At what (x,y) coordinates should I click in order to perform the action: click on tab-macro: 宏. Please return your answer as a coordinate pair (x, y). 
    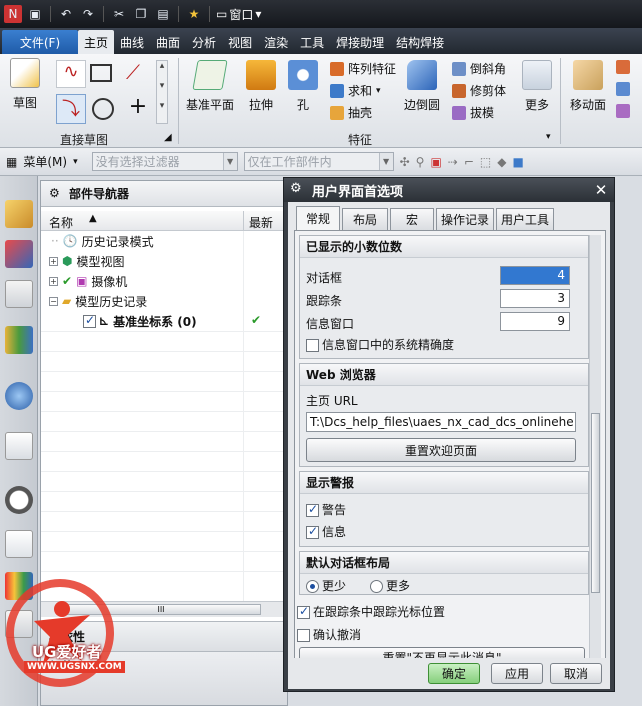
    Looking at the image, I should click on (412, 219).